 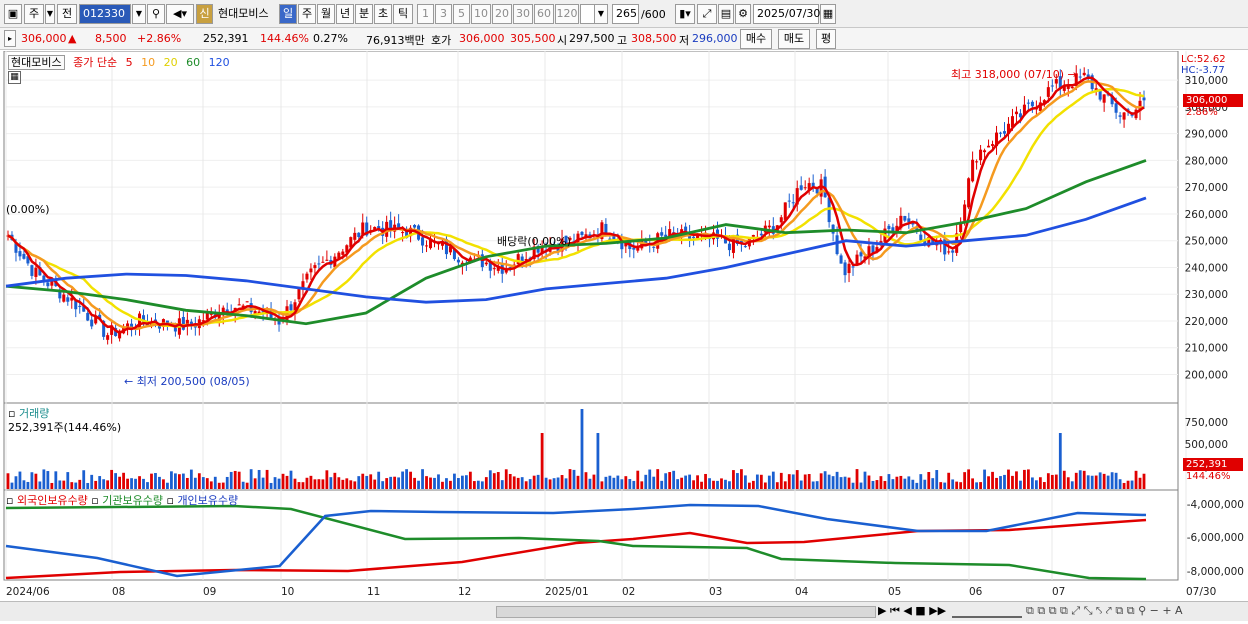 I want to click on code-input: 012330, so click(x=105, y=14).